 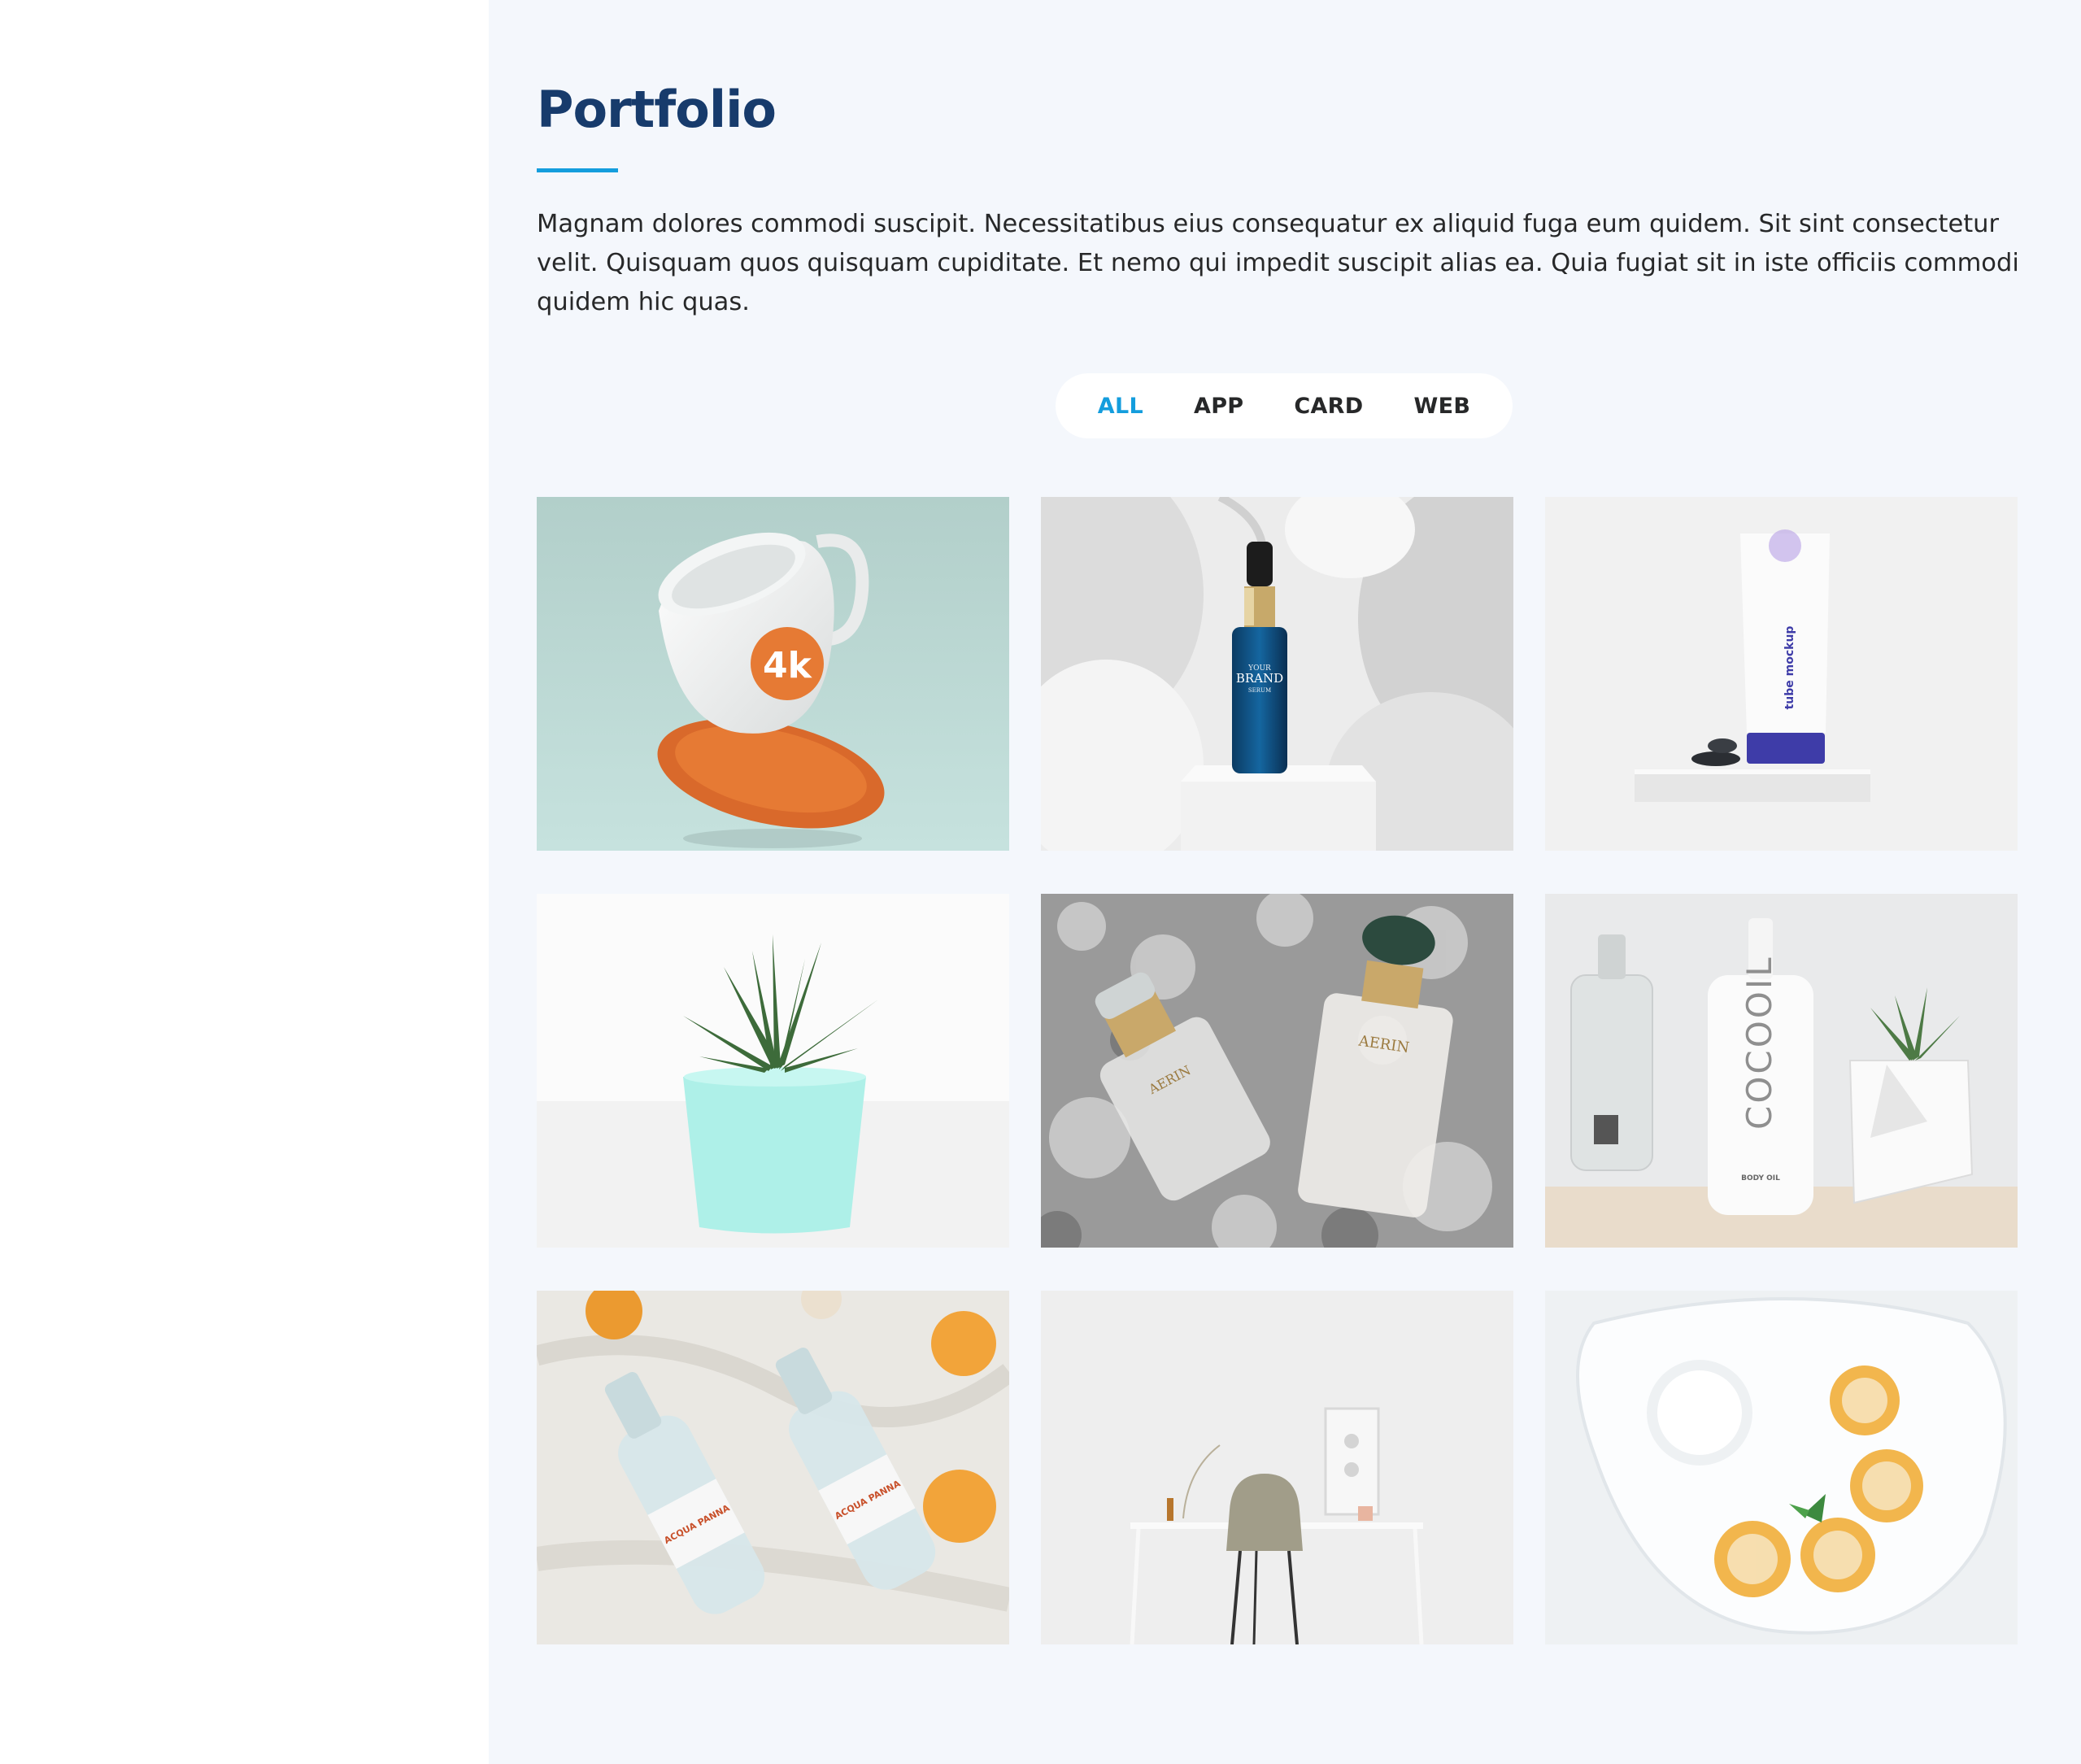 I want to click on filter-app: APP, so click(x=1219, y=406).